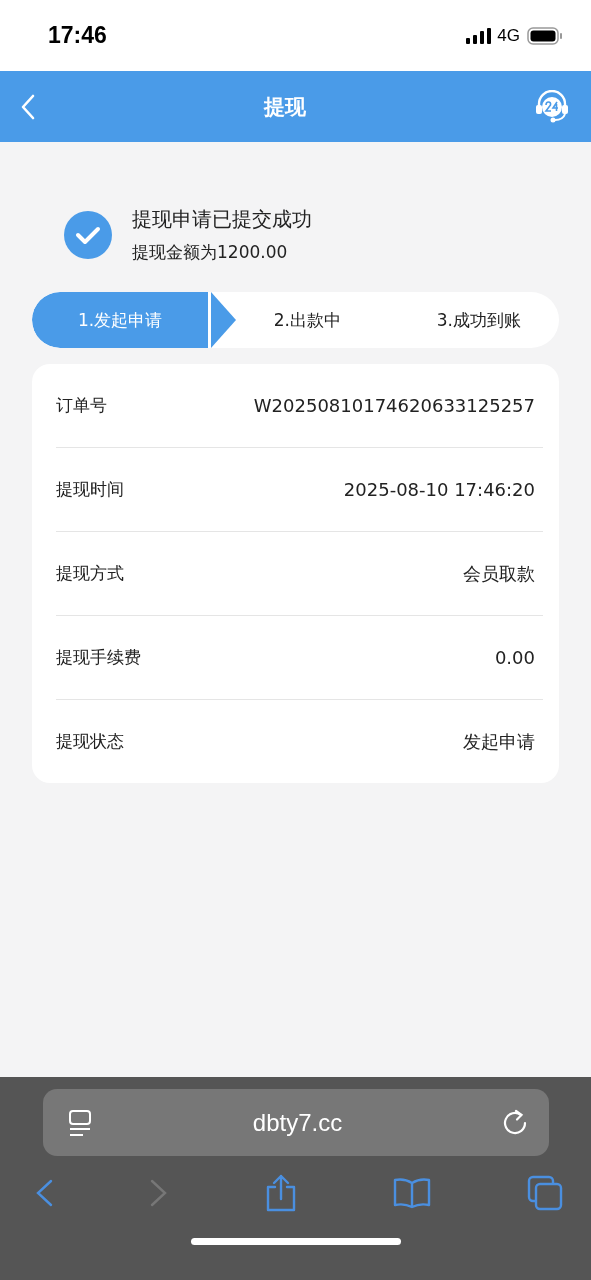 This screenshot has height=1280, width=591. I want to click on address-bar: dbty7.cc, so click(295, 1122).